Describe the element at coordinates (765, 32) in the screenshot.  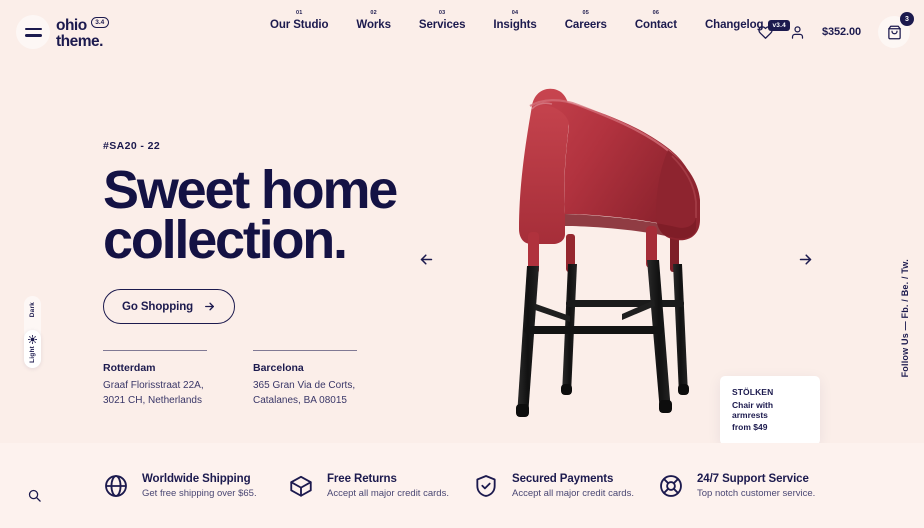
I see `heart-icon` at that location.